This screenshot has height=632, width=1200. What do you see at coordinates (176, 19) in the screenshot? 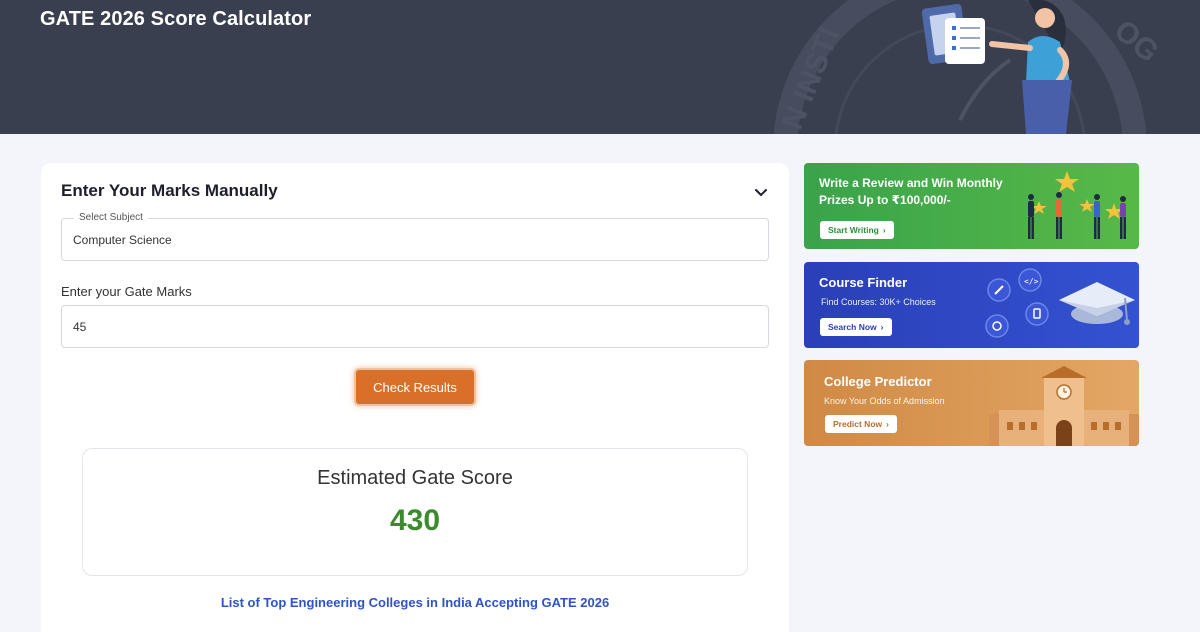
I see `page-title: GATE 2026 Score Calculator` at bounding box center [176, 19].